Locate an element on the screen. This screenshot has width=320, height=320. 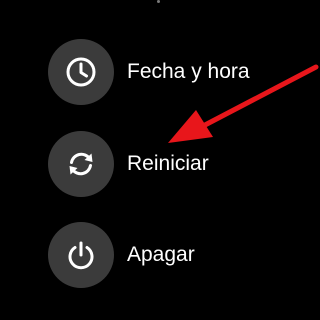
power-off-label: Apagar is located at coordinates (161, 254).